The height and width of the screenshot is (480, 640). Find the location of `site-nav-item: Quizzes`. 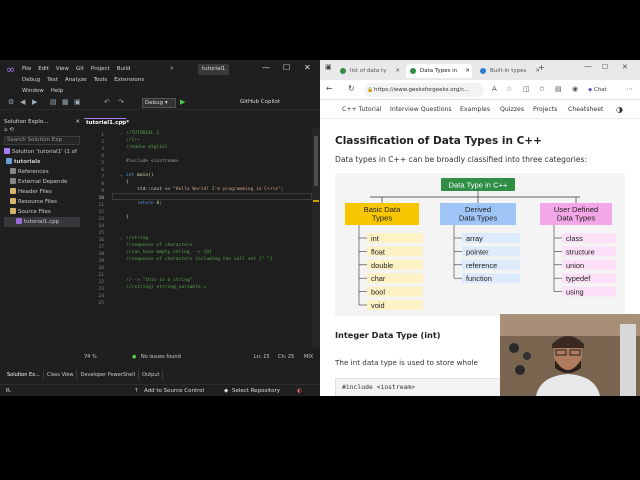

site-nav-item: Quizzes is located at coordinates (512, 110).